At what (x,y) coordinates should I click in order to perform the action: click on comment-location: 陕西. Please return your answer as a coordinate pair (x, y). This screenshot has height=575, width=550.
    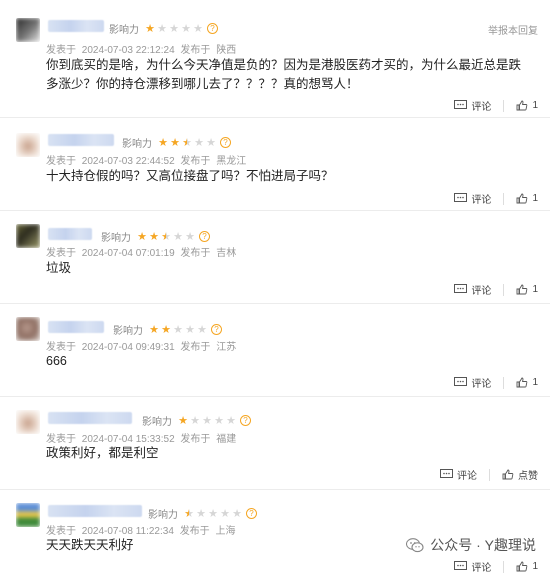
    Looking at the image, I should click on (226, 50).